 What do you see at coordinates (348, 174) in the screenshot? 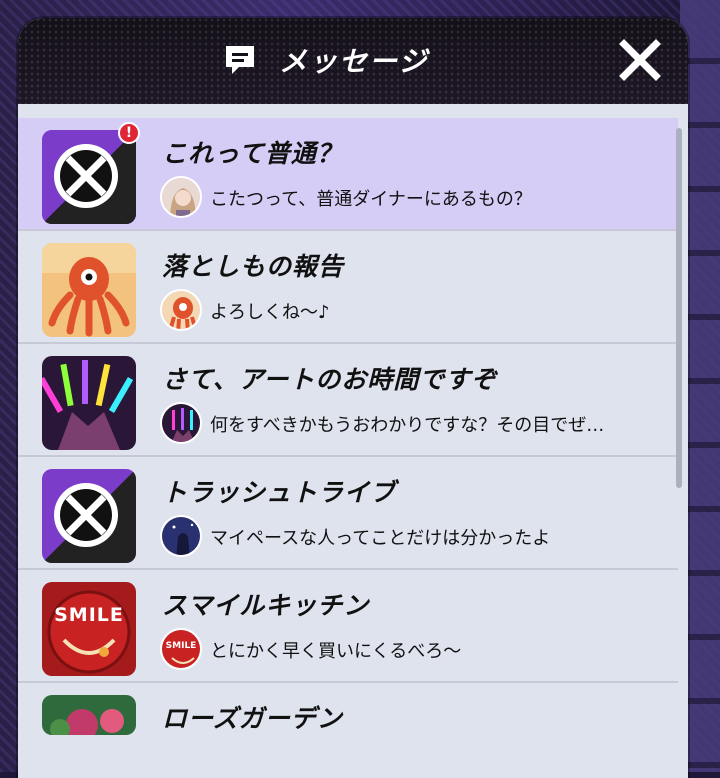
I see `message-item: ! これって普通？ こたつって、普通ダイナーにあるもの？` at bounding box center [348, 174].